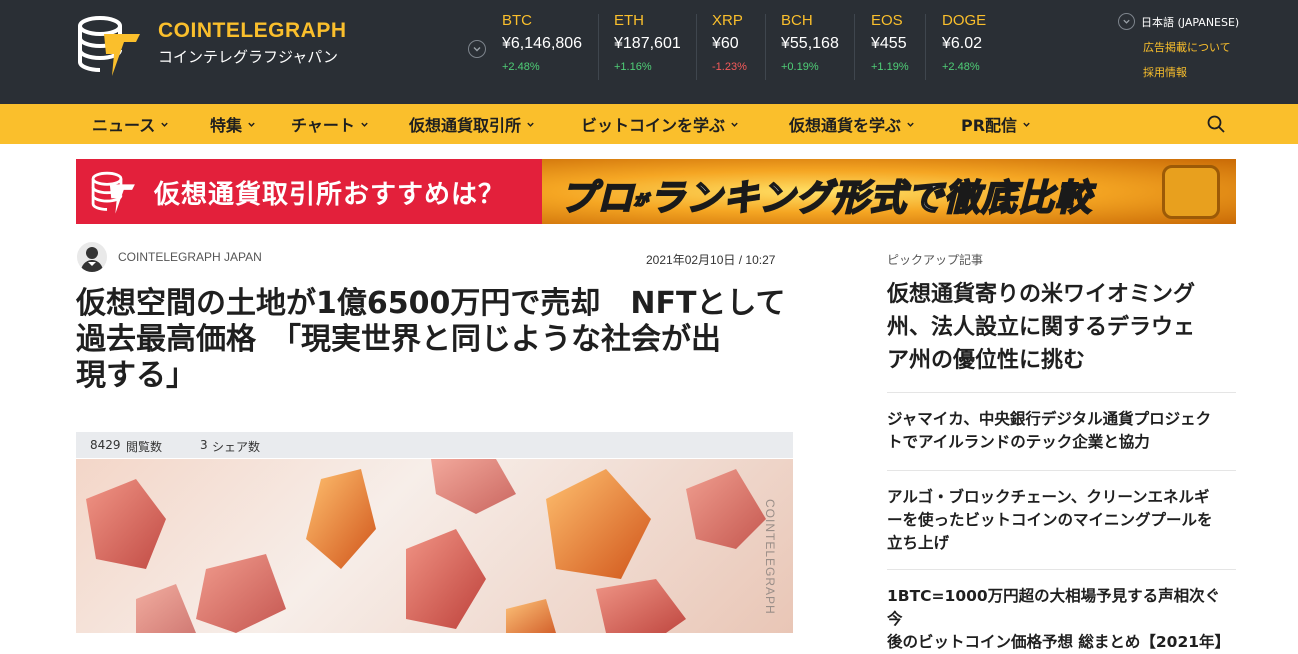 The width and height of the screenshot is (1298, 654). I want to click on nav-learn-bitcoin: ビットコインを学ぶ, so click(660, 124).